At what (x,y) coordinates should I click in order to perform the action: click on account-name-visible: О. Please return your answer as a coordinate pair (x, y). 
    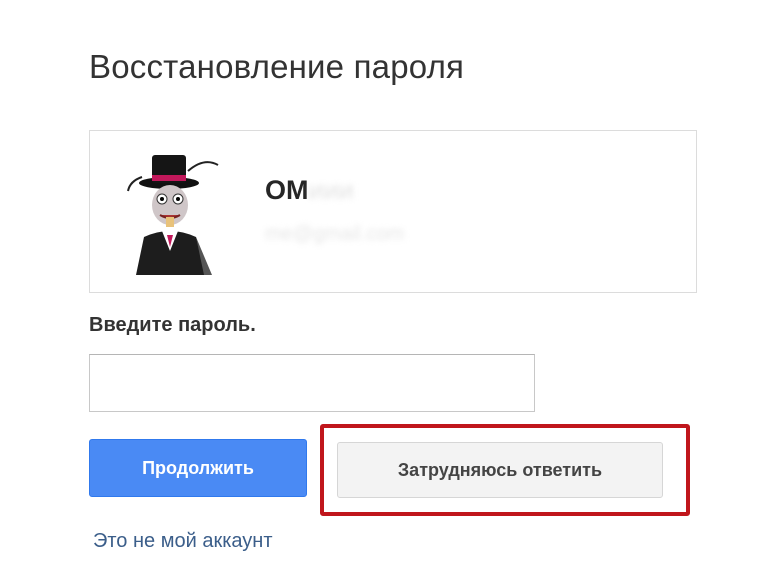
    Looking at the image, I should click on (276, 190).